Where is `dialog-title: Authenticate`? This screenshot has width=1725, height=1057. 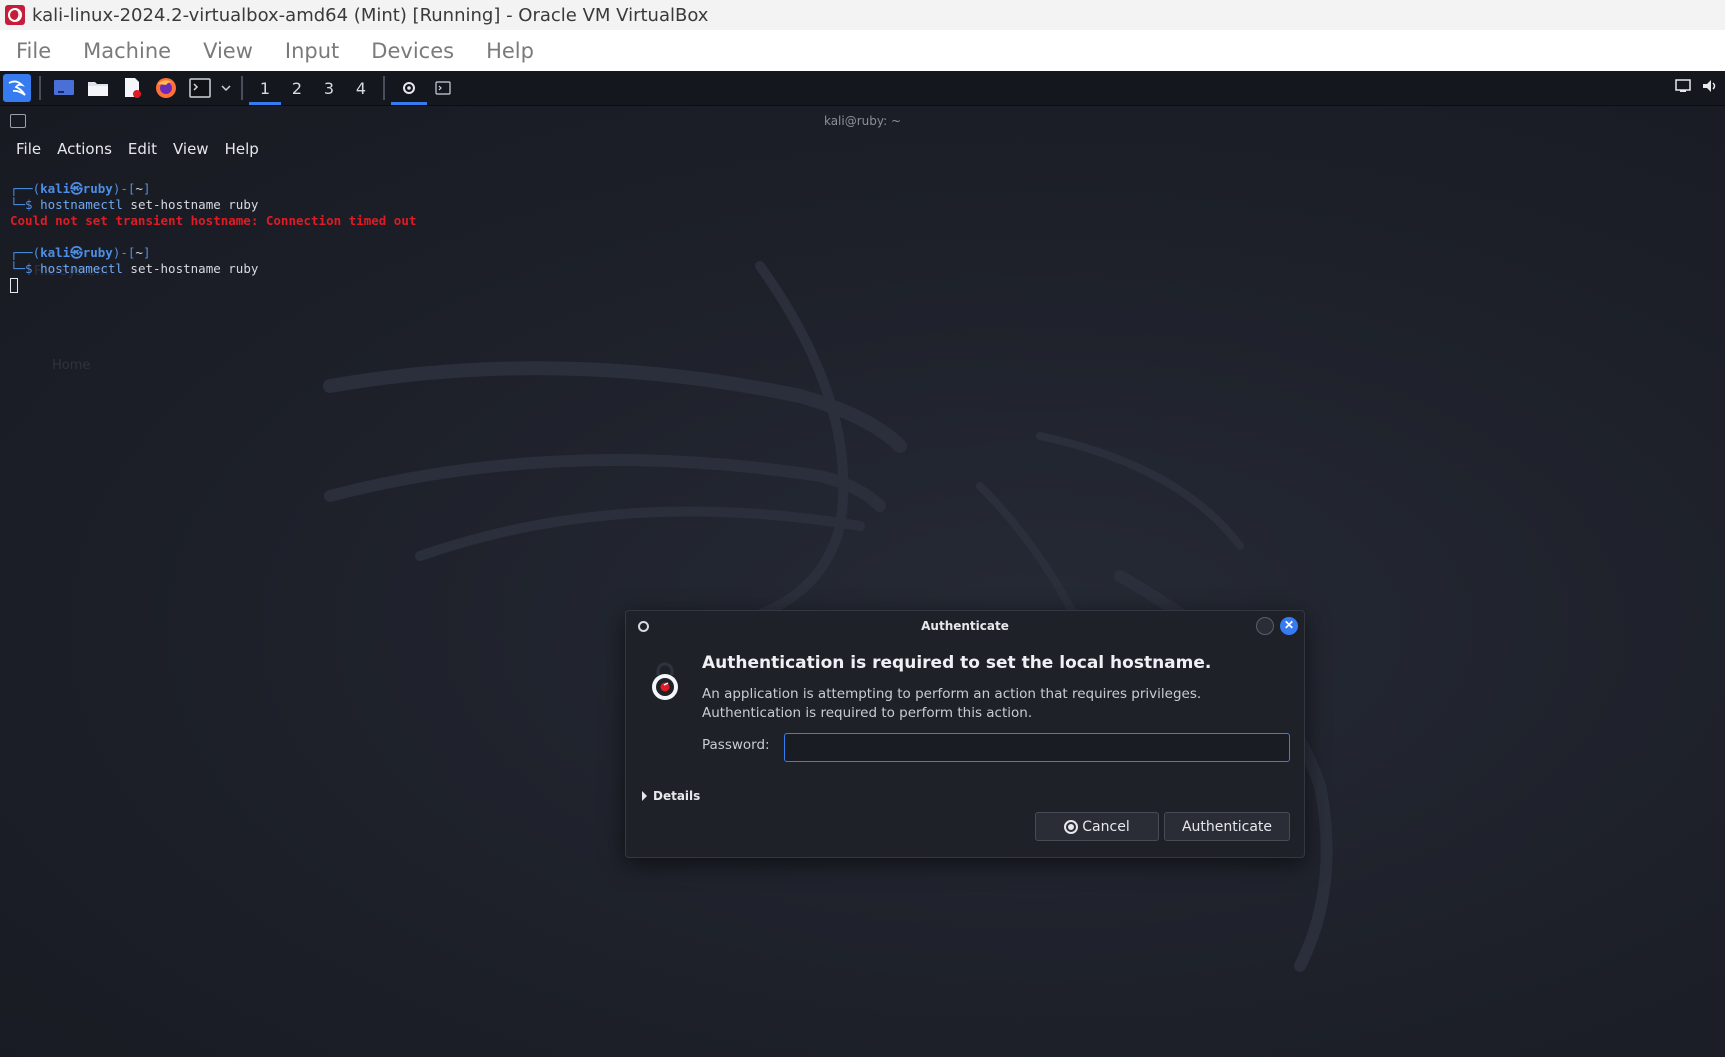
dialog-title: Authenticate is located at coordinates (965, 626).